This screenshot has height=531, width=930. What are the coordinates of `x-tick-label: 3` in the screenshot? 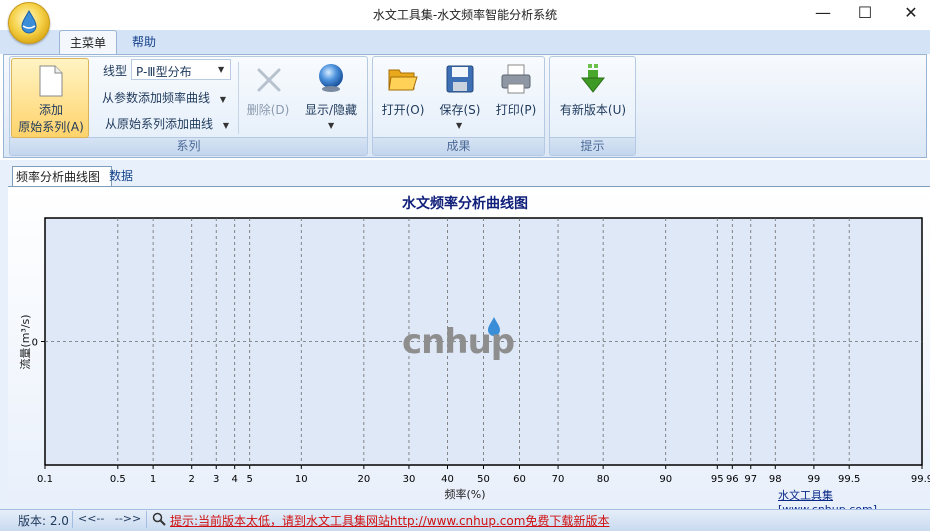 It's located at (216, 479).